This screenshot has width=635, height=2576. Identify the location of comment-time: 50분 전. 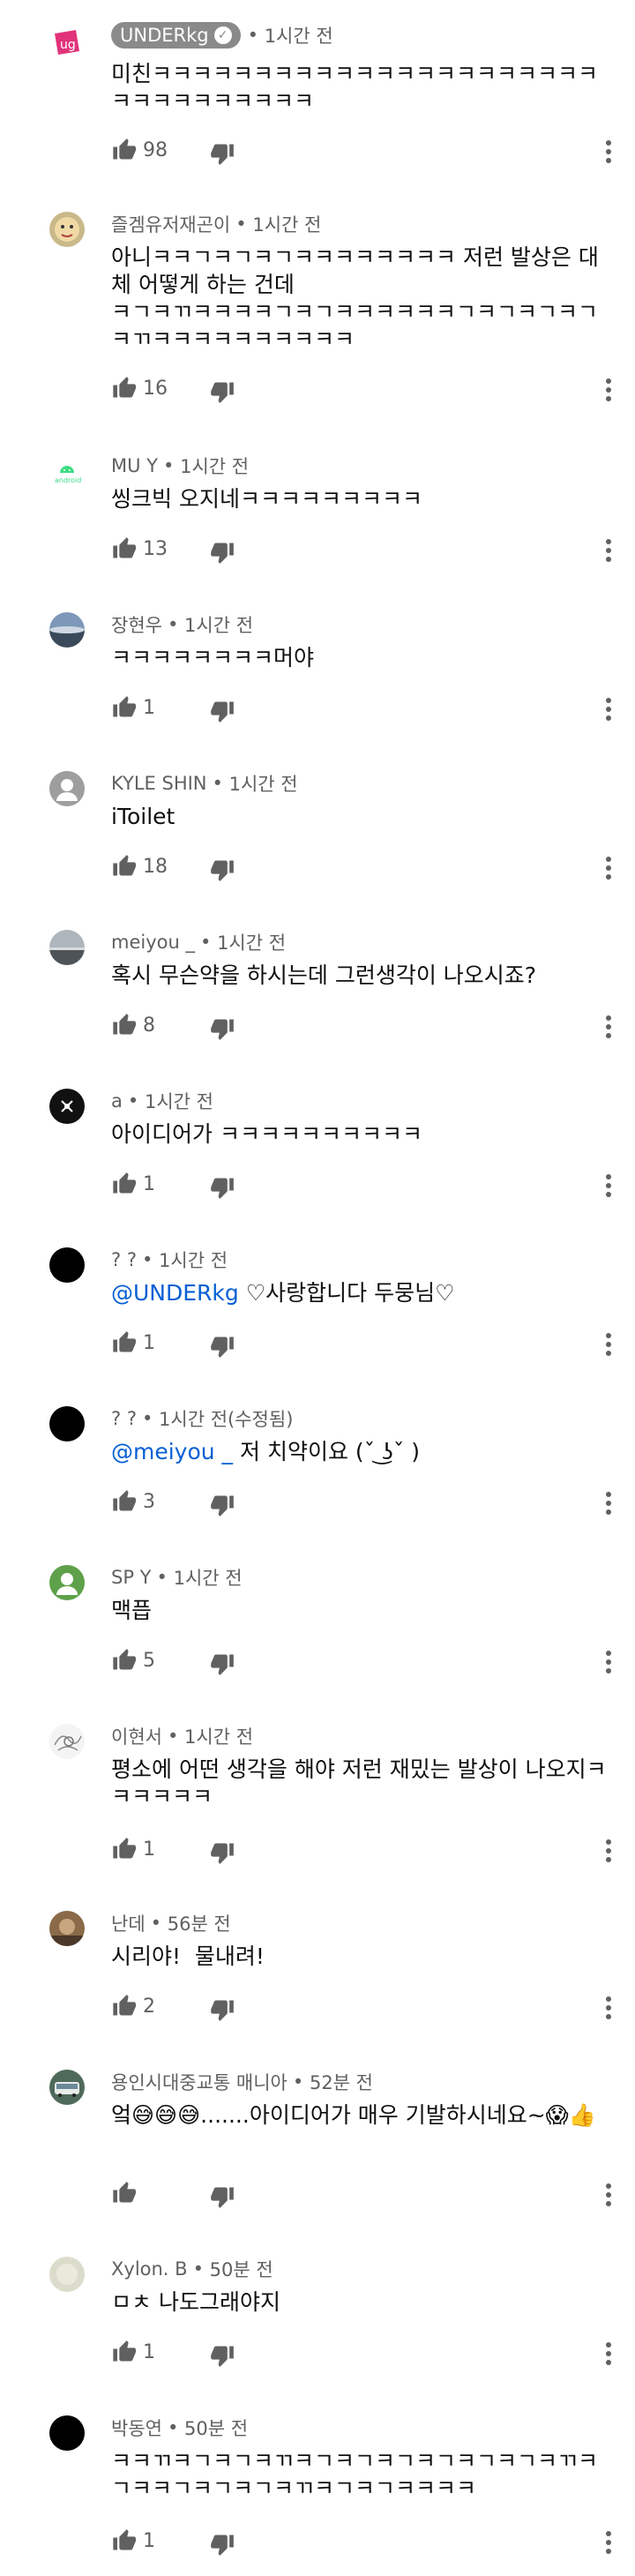
(216, 2429).